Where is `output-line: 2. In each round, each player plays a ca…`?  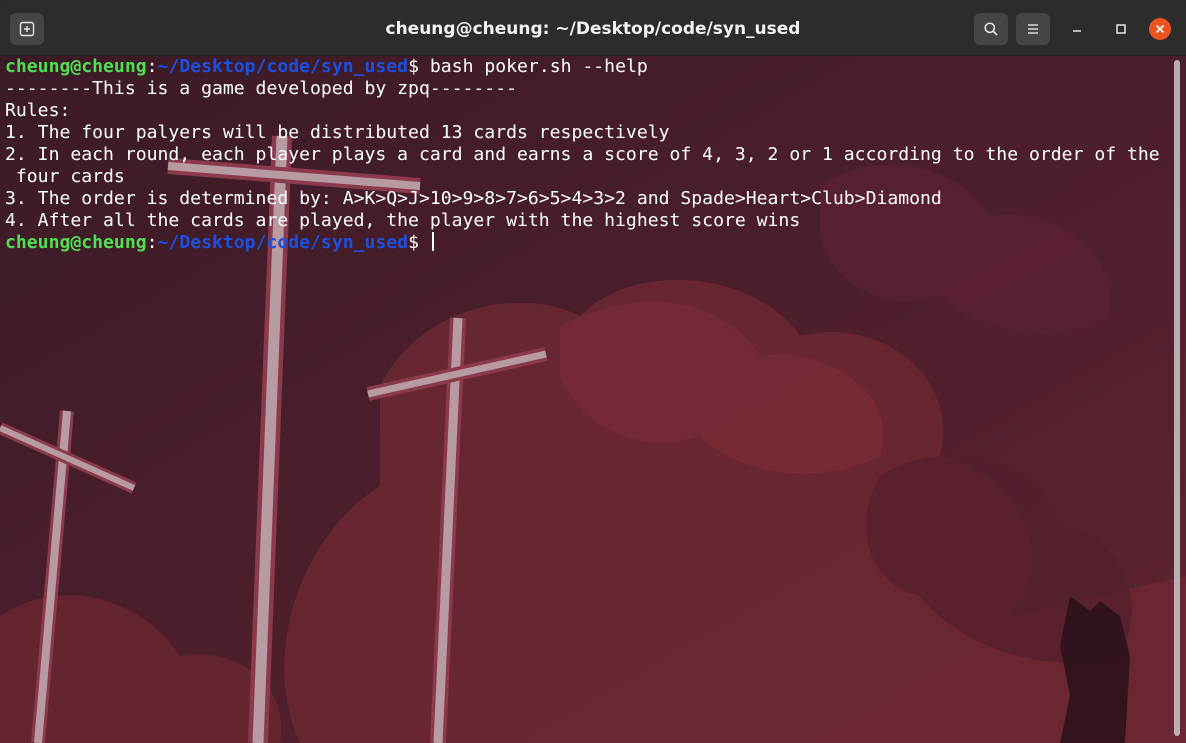 output-line: 2. In each round, each player plays a ca… is located at coordinates (582, 154).